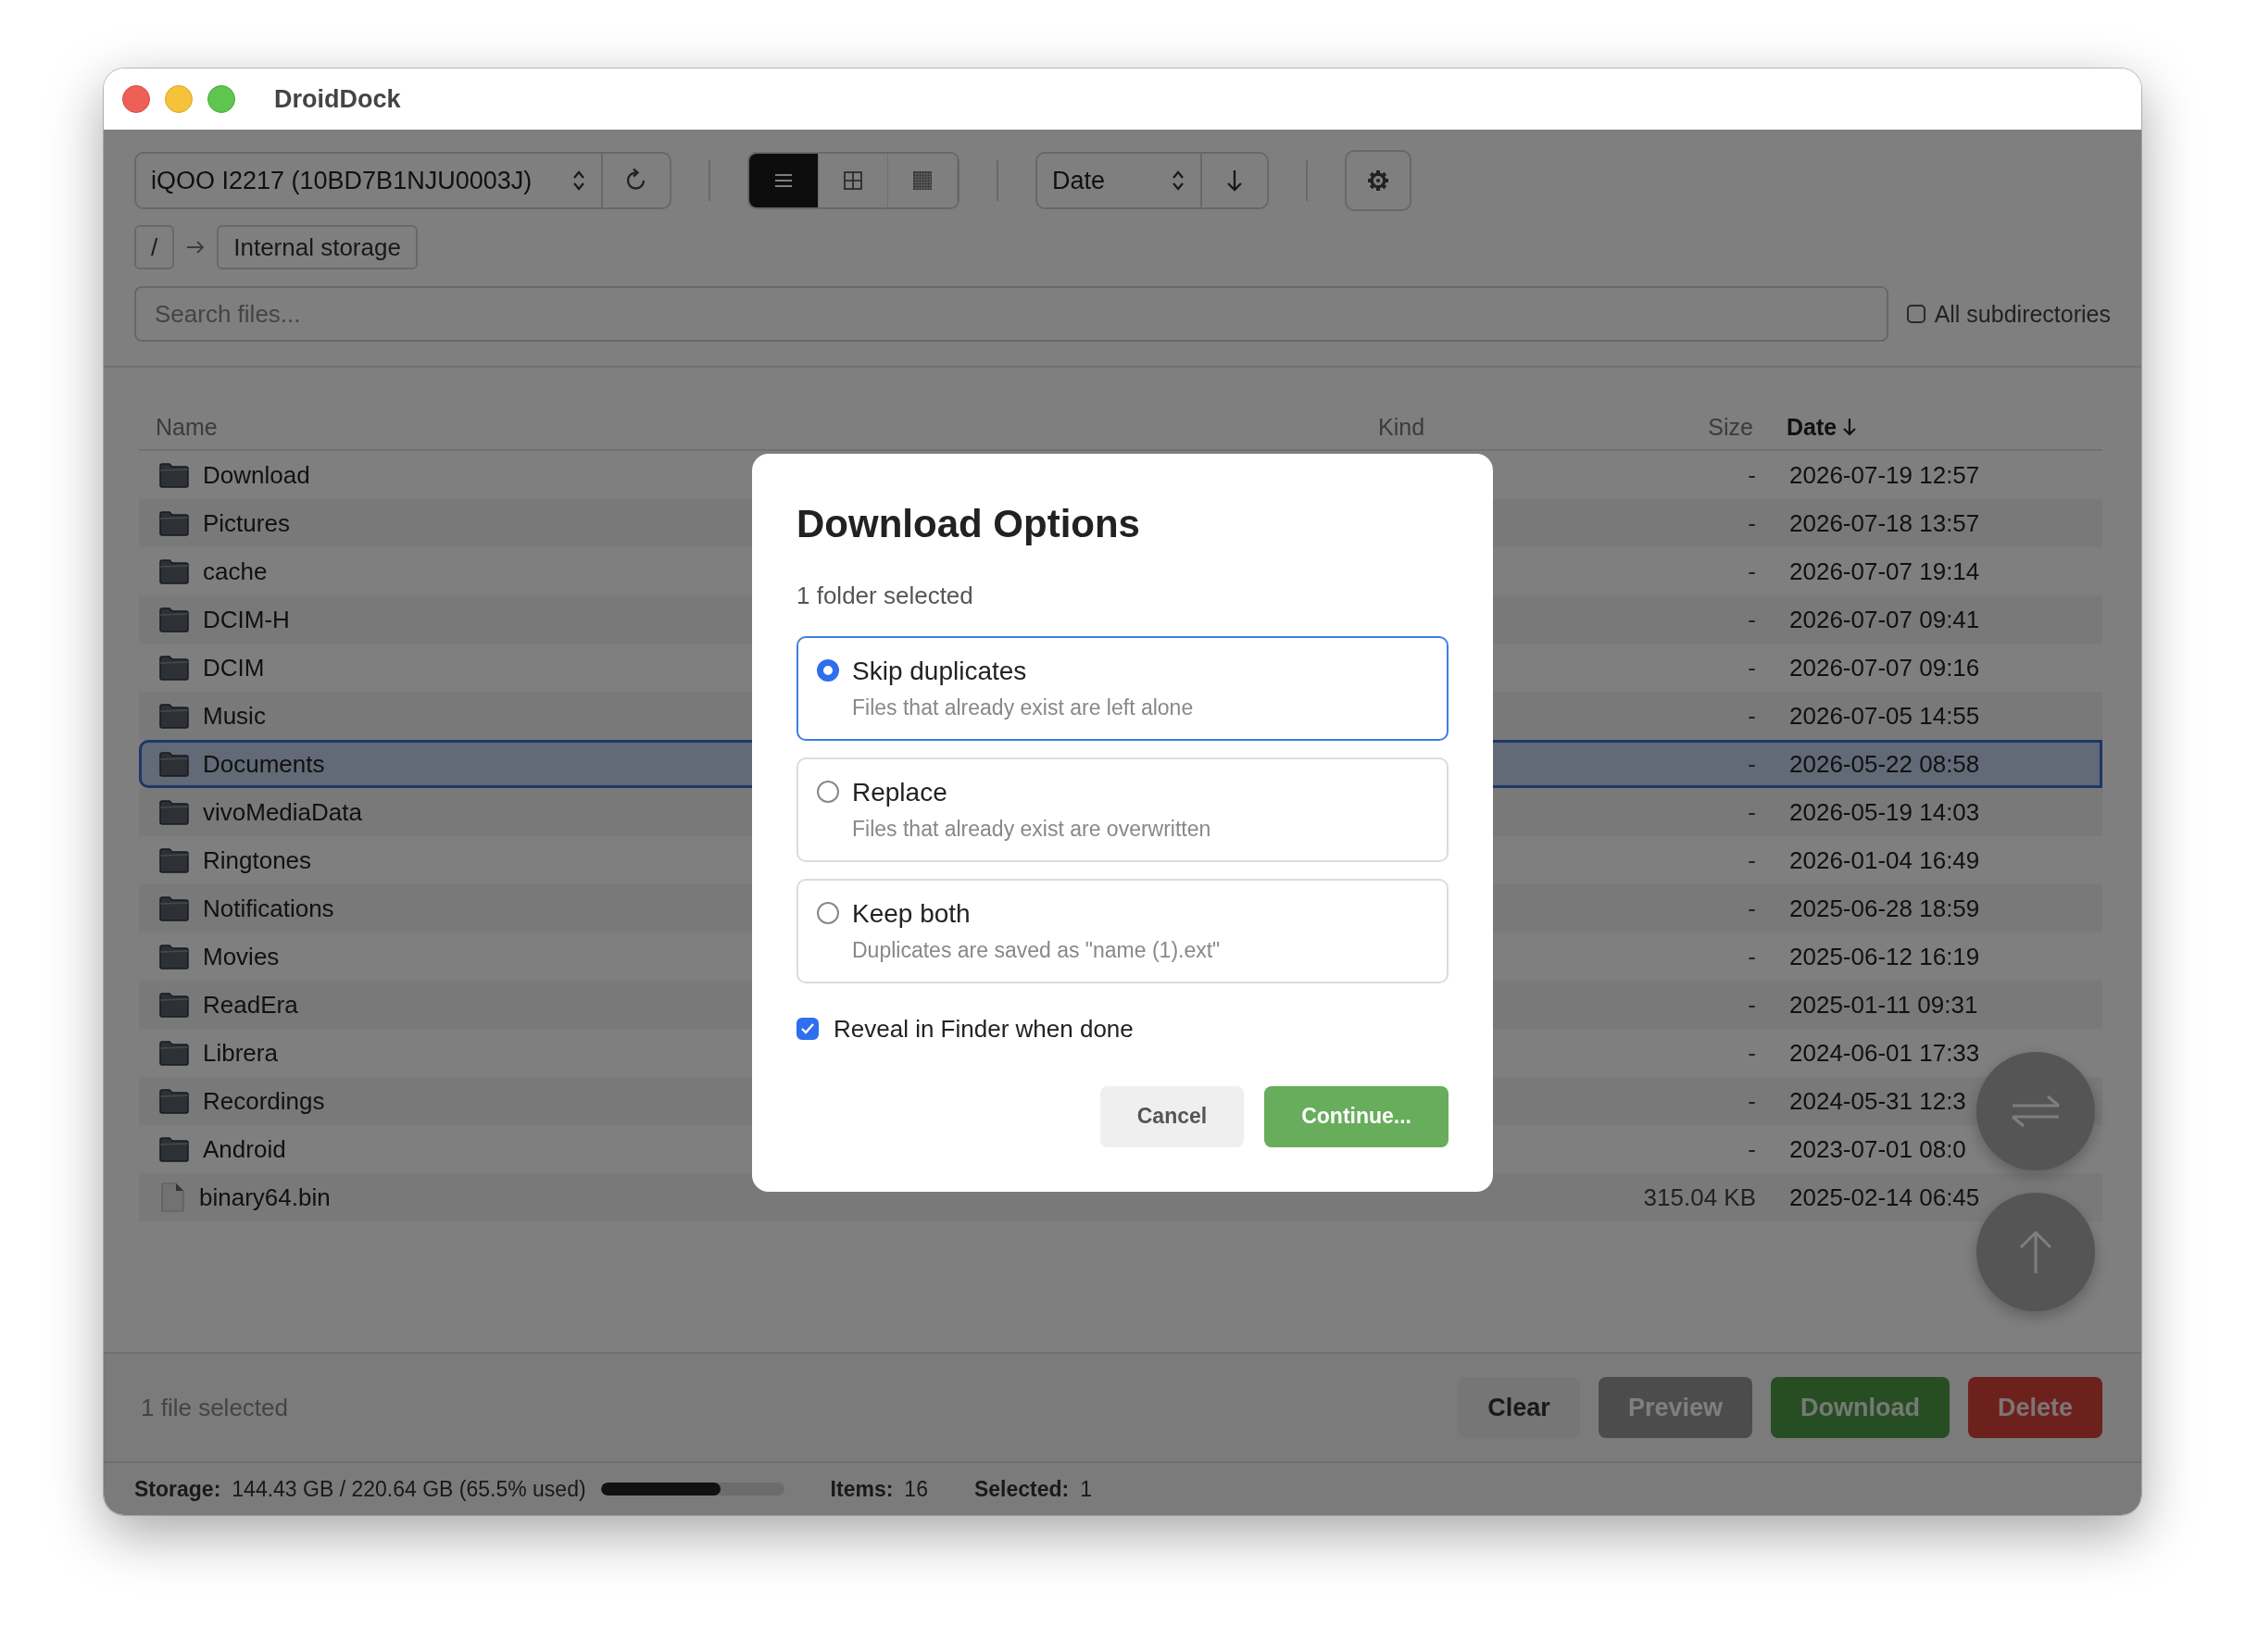  I want to click on checkmark-icon, so click(808, 1028).